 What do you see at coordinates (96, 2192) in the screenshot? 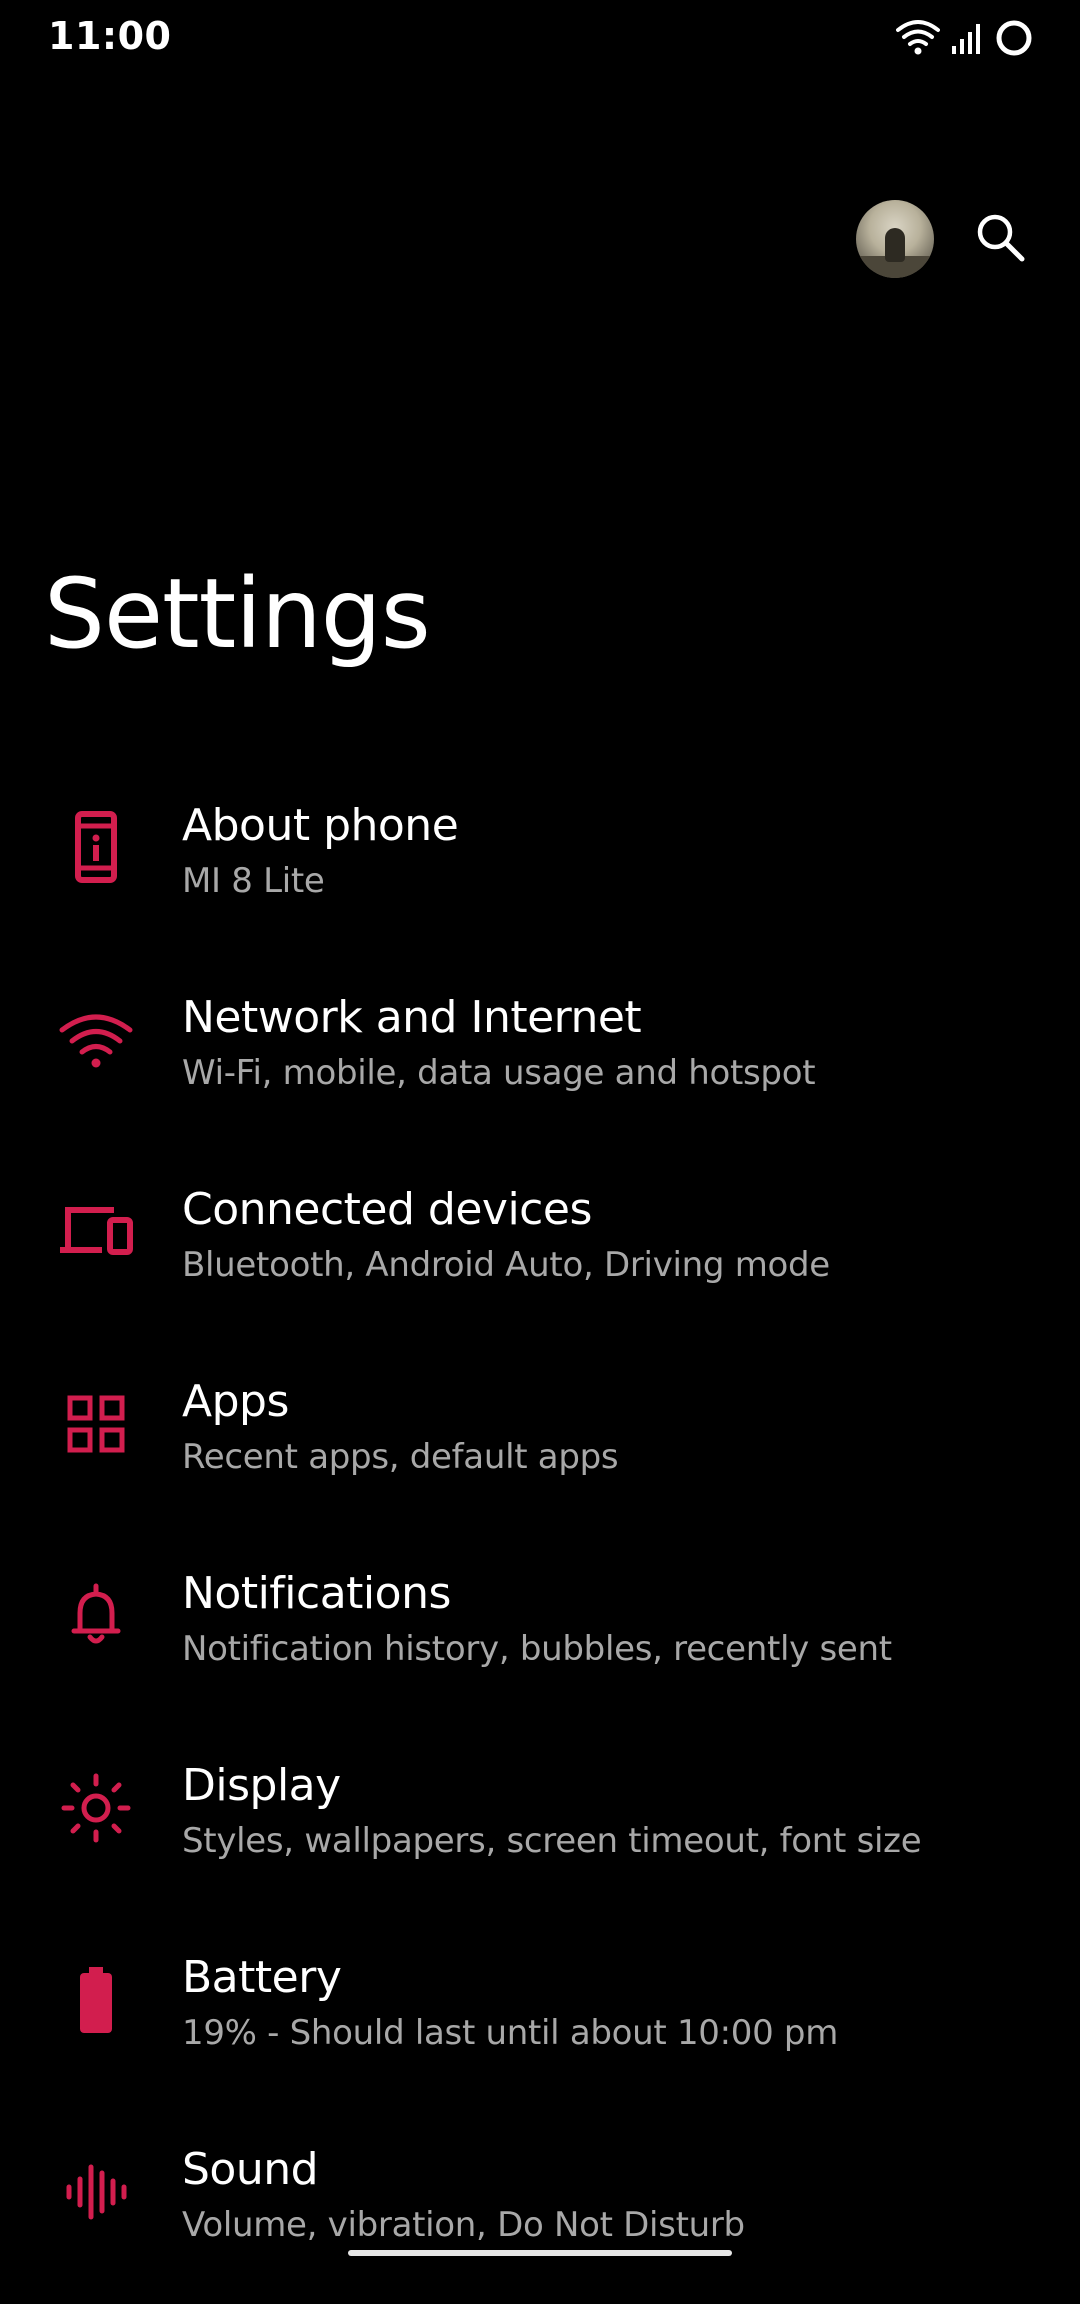
I see `sound-wave-icon` at bounding box center [96, 2192].